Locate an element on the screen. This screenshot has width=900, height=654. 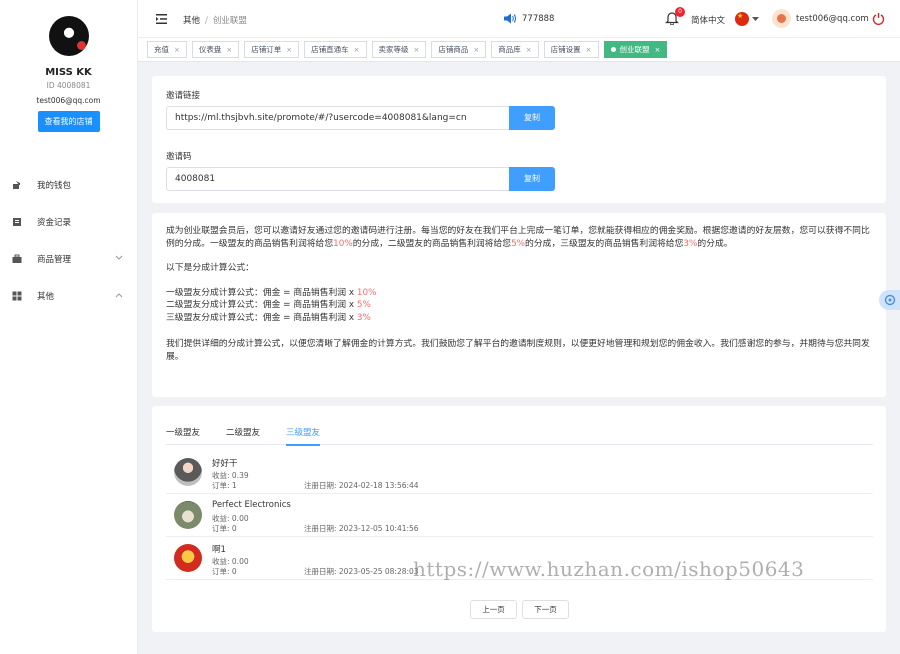
notice-count: 777888 is located at coordinates (538, 18).